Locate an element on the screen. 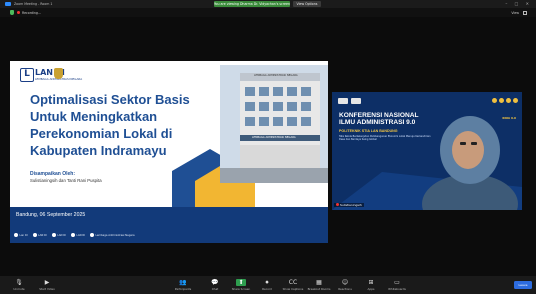 The image size is (536, 294). leave-meeting-button: Leave is located at coordinates (523, 285).